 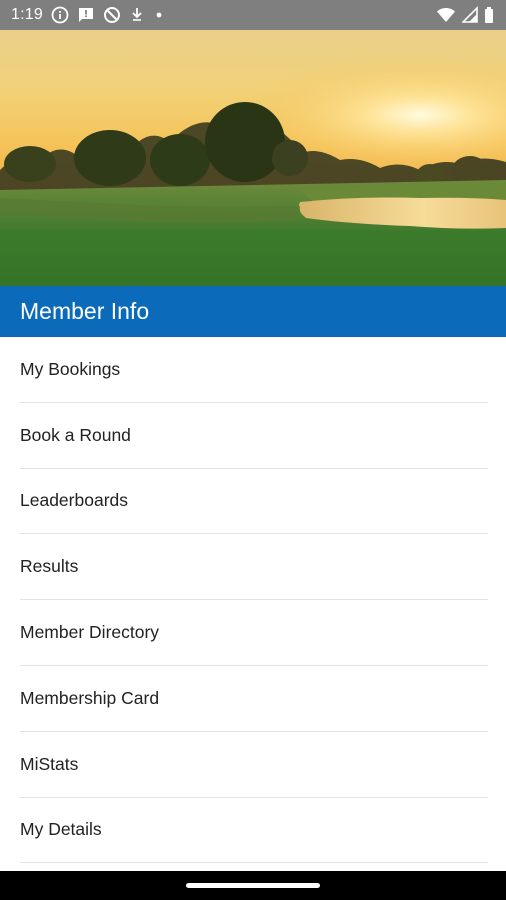 I want to click on menu-item-mistats: MiStats, so click(x=254, y=765).